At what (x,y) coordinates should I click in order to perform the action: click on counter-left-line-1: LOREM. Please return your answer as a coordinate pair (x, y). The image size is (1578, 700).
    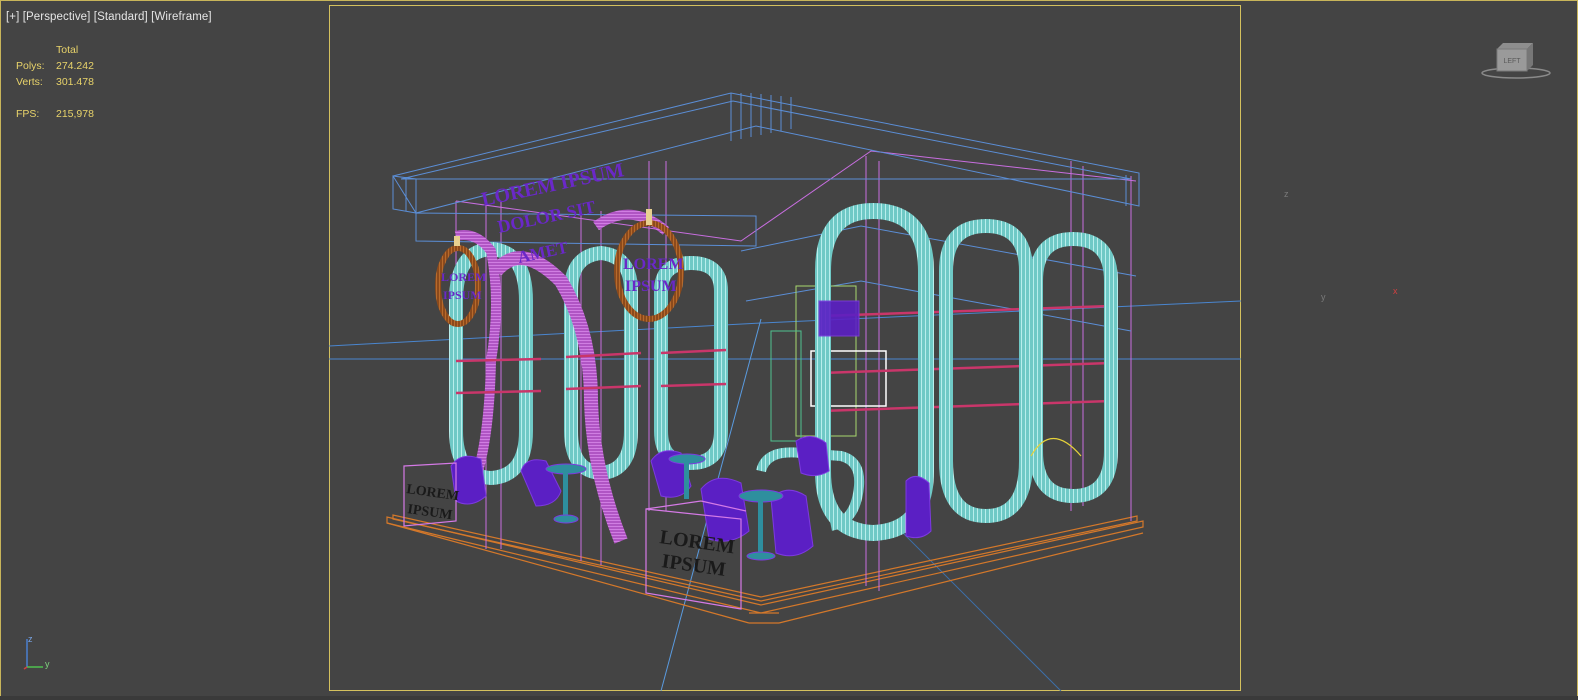
    Looking at the image, I should click on (432, 493).